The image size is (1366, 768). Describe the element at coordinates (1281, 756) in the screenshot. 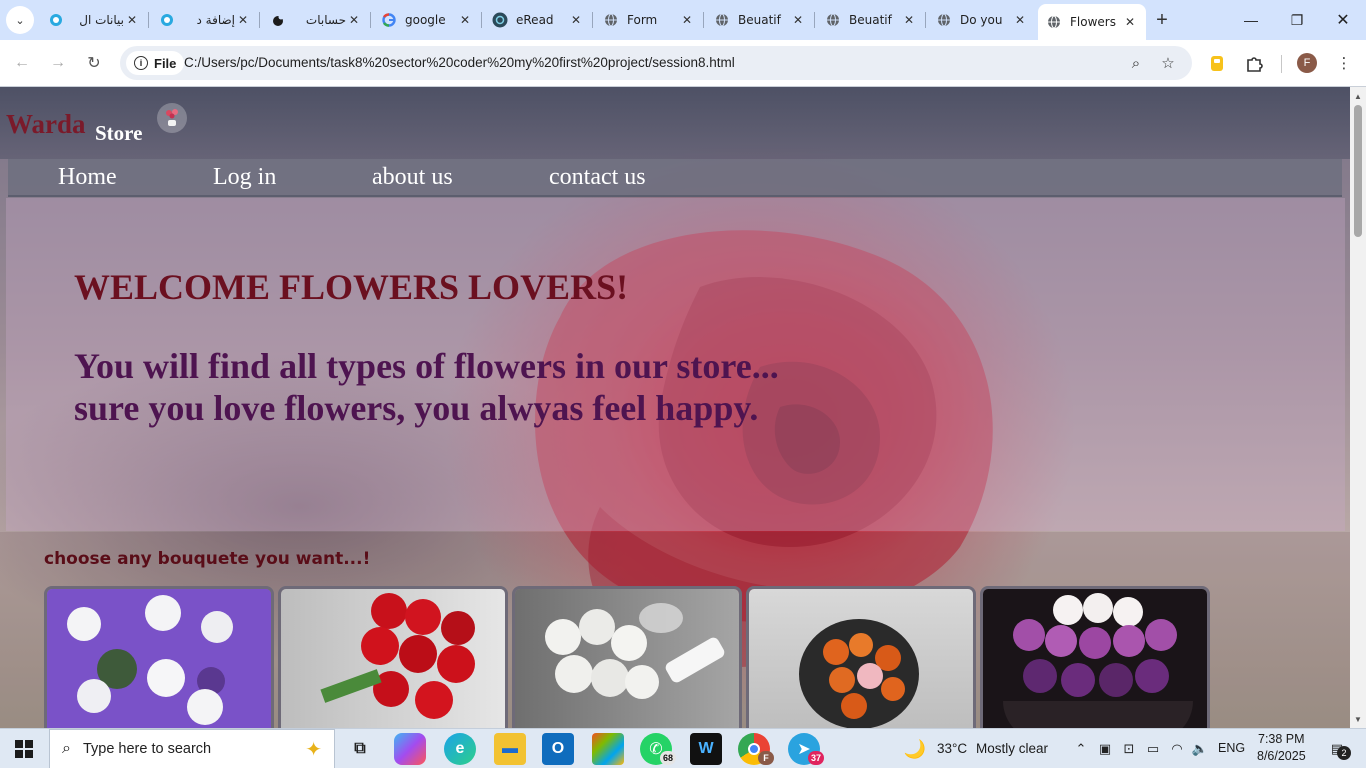

I see `clock-date: 8/6/2025` at that location.